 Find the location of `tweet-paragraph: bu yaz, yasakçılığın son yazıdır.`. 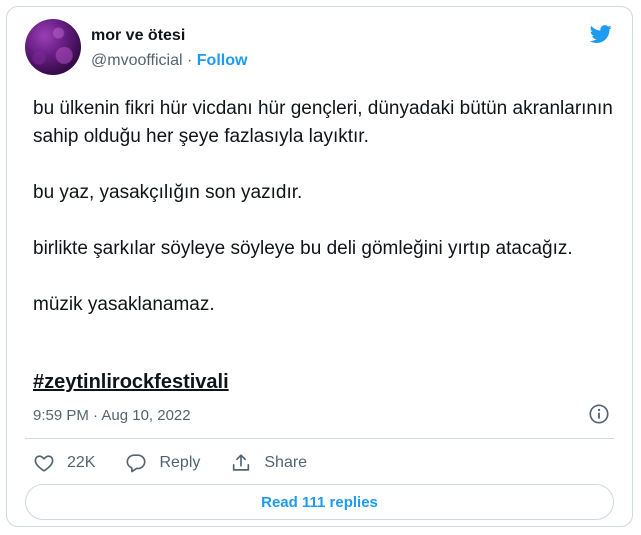

tweet-paragraph: bu yaz, yasakçılığın son yazıdır. is located at coordinates (168, 192).